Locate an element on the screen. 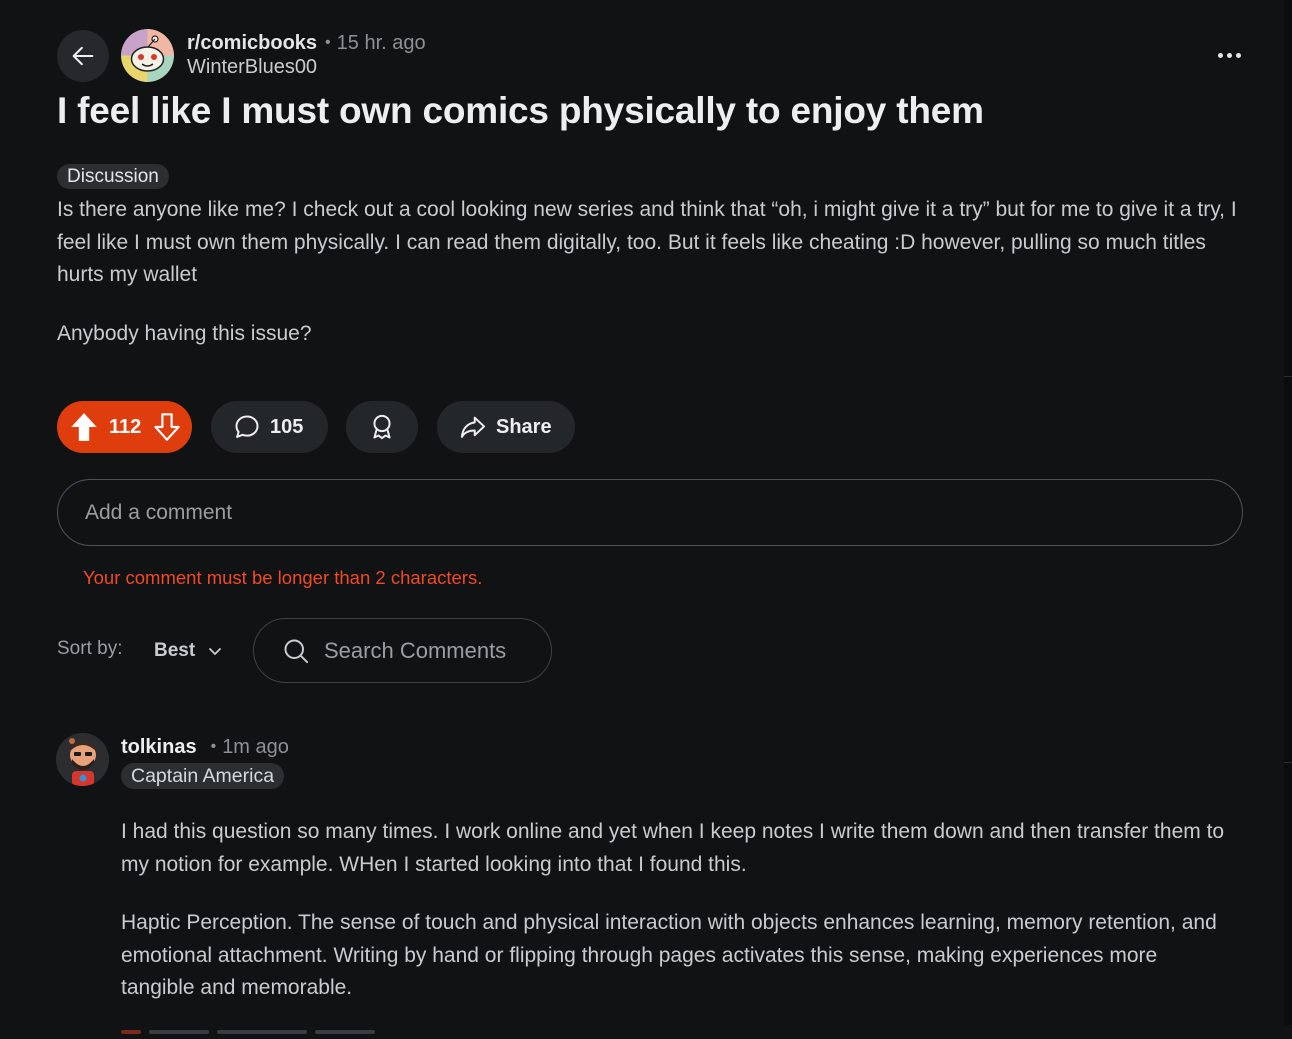  sort-dropdown: Best is located at coordinates (188, 651).